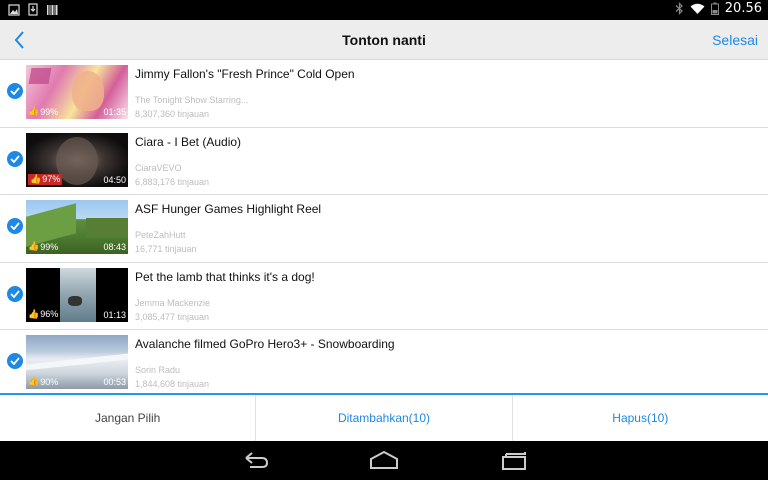  Describe the element at coordinates (714, 8) in the screenshot. I see `battery-icon` at that location.